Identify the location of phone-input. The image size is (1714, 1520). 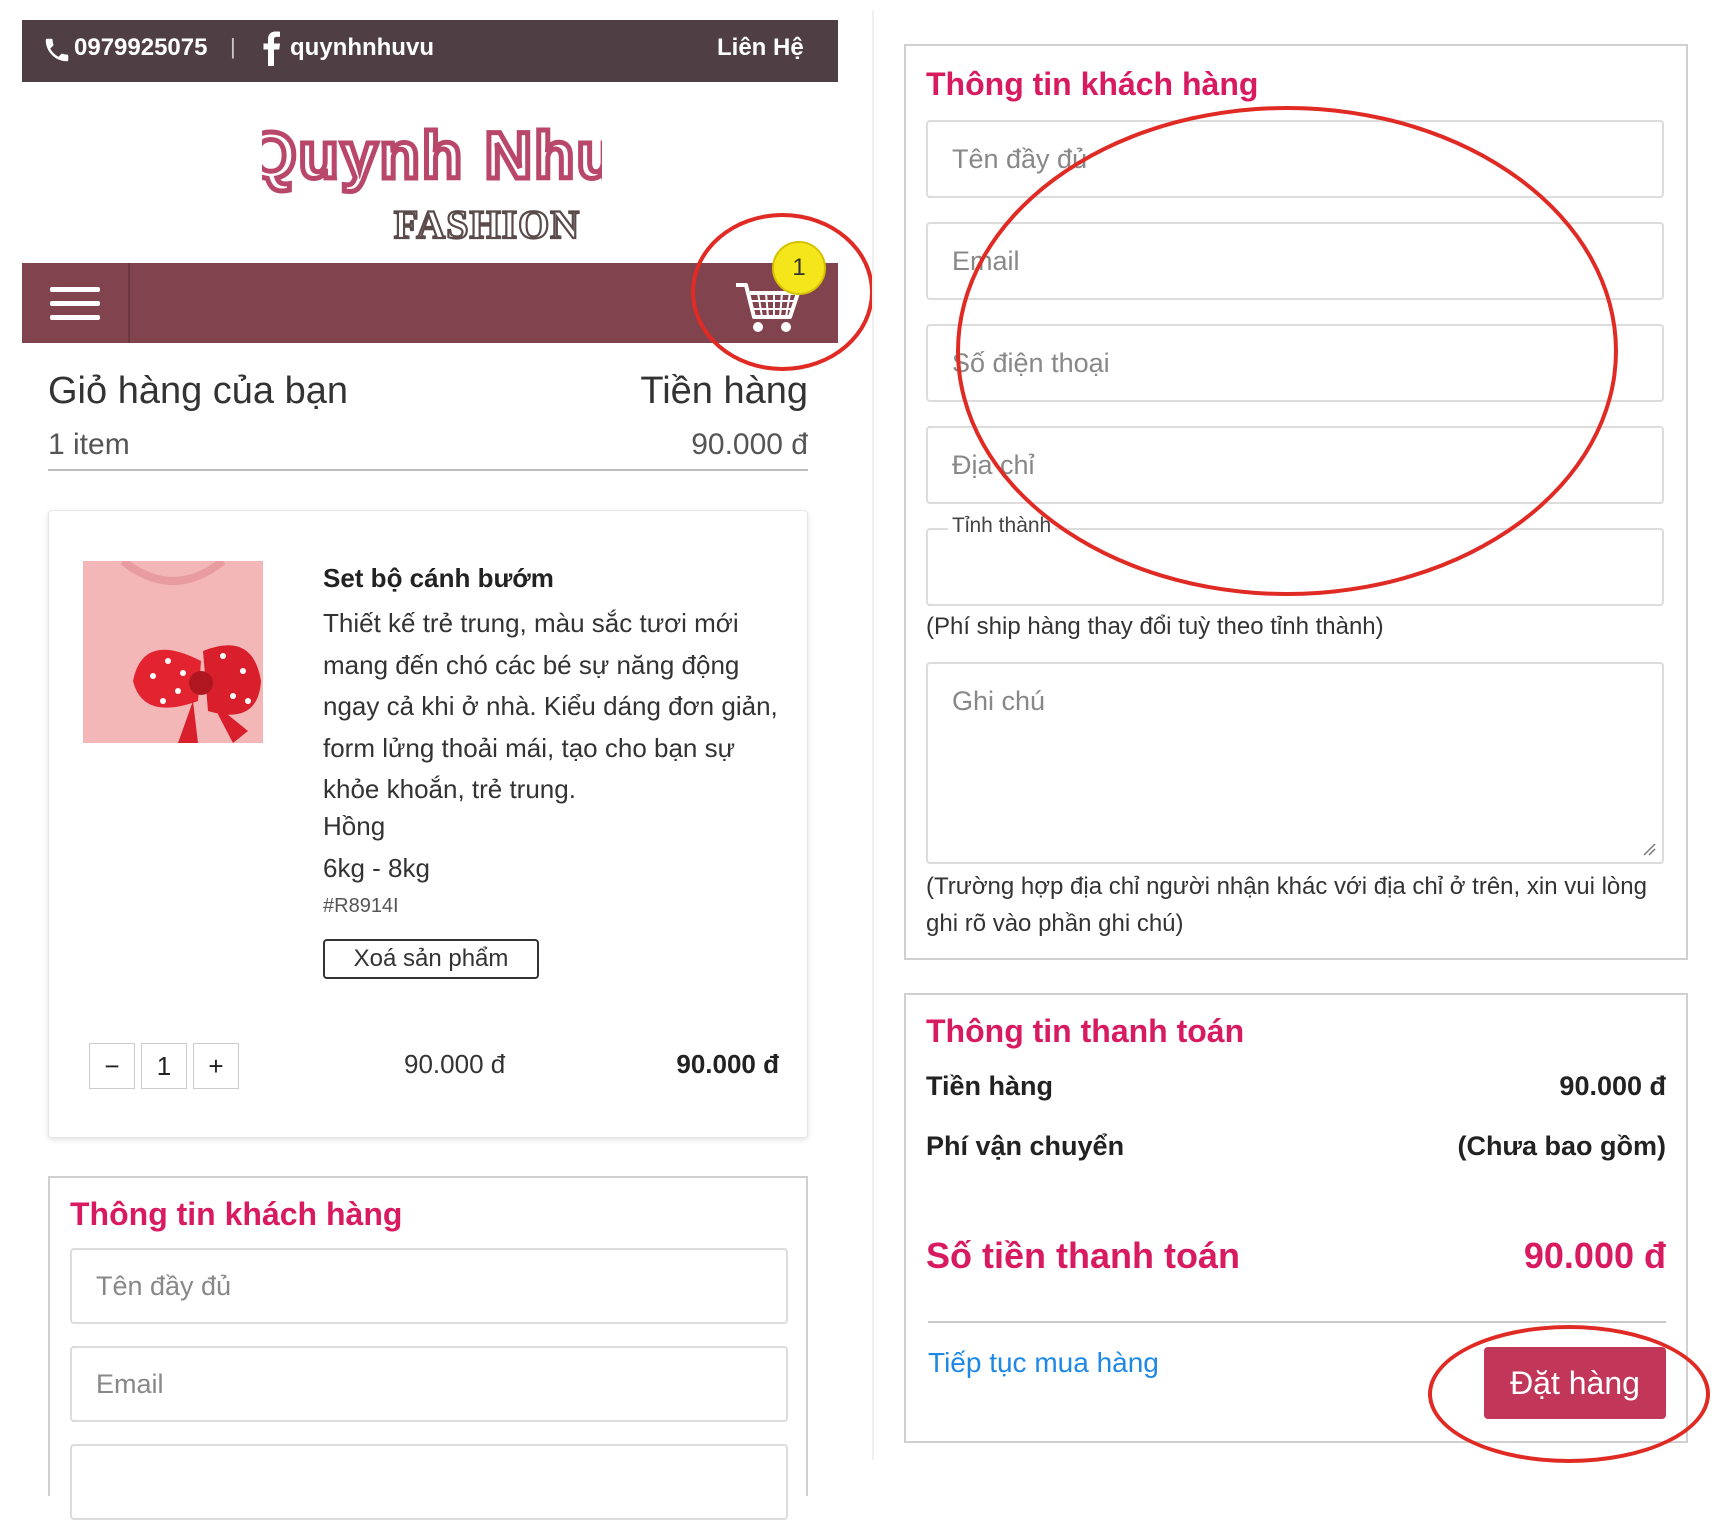
(429, 1482).